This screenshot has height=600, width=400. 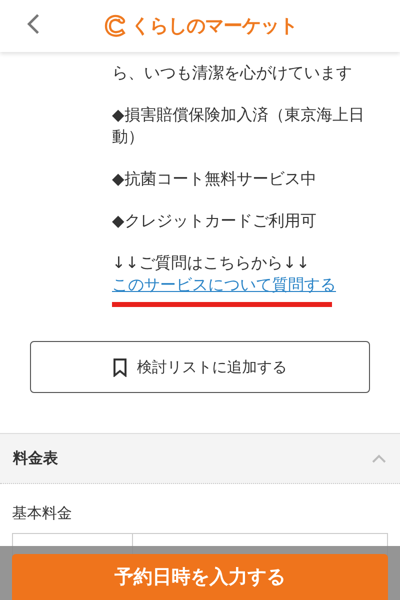 I want to click on basic-fee-label: 基本料金, so click(x=42, y=513).